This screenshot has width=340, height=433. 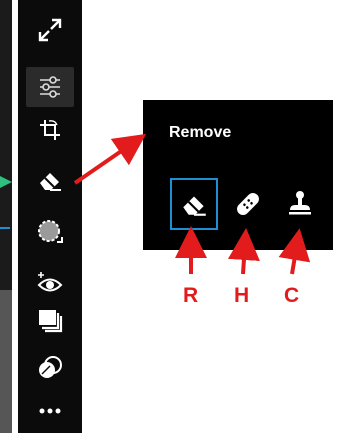 I want to click on blend-icon, so click(x=50, y=367).